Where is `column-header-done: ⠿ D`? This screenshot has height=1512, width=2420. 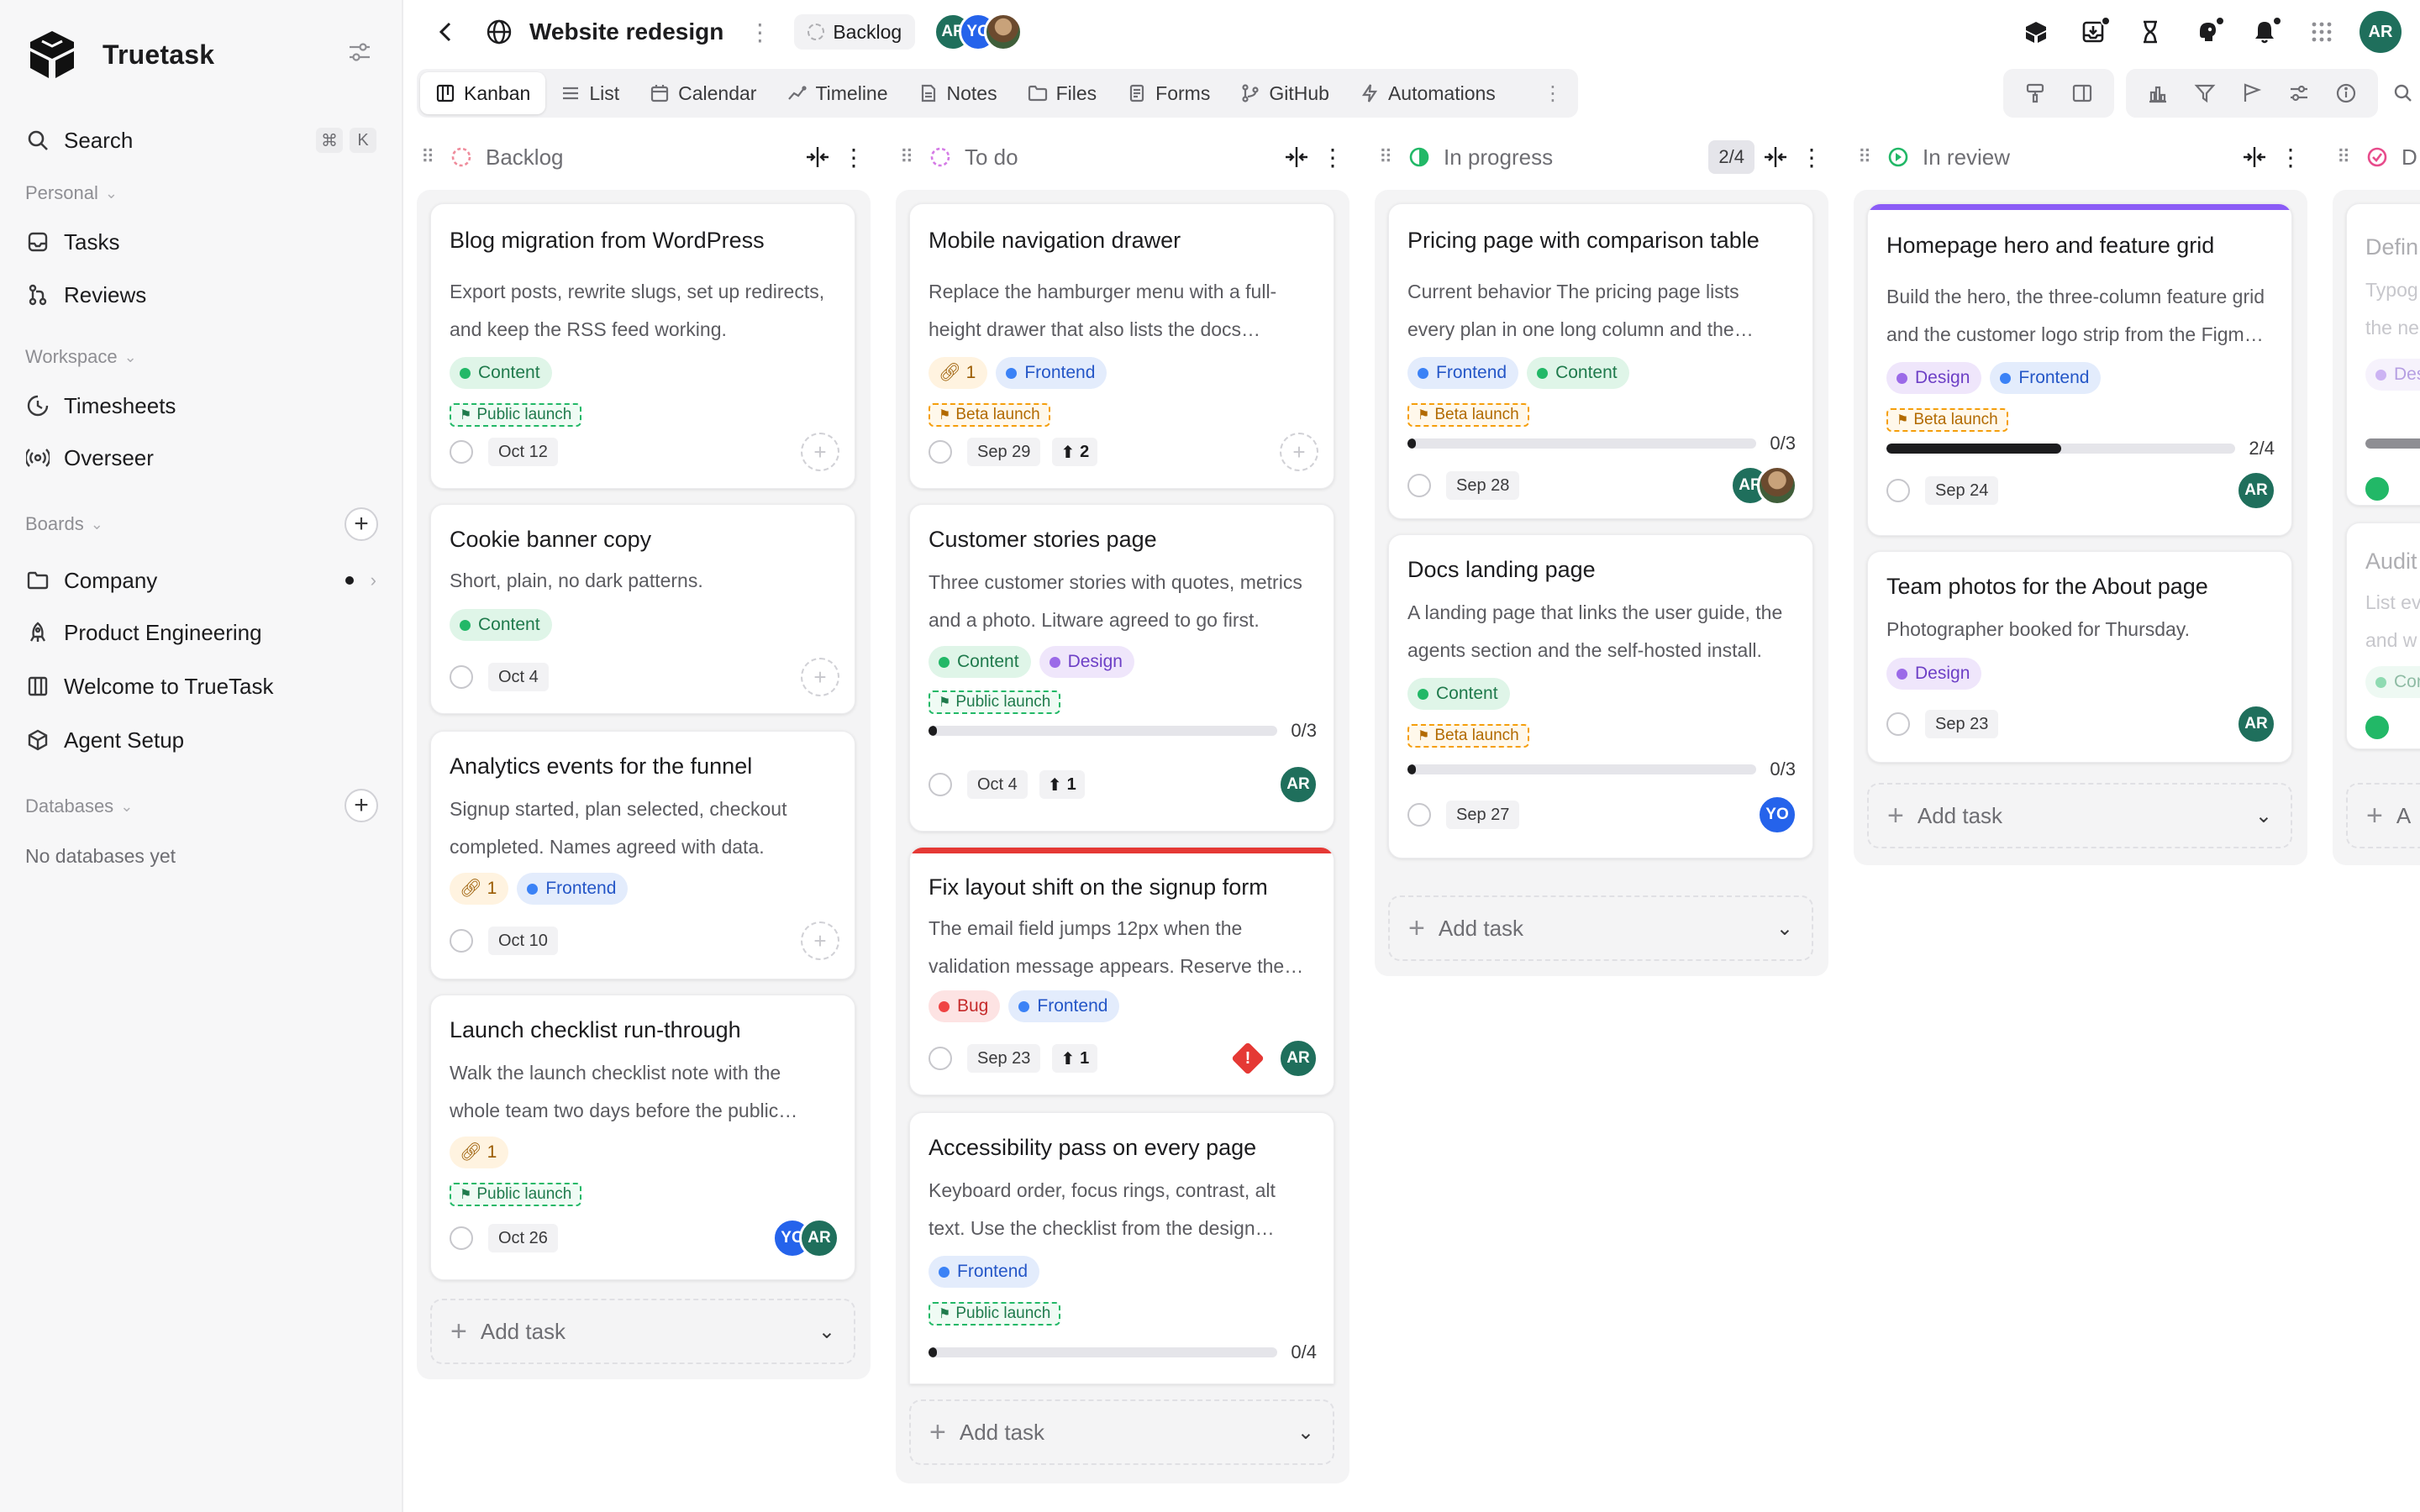 column-header-done: ⠿ D is located at coordinates (2376, 157).